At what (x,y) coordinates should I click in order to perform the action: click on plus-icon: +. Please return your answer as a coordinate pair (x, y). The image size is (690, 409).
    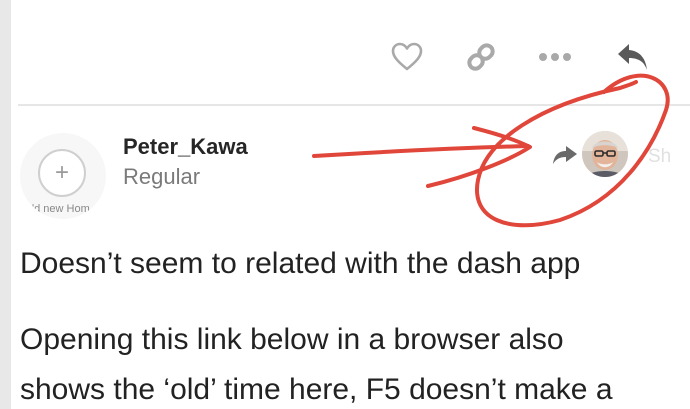
    Looking at the image, I should click on (62, 173).